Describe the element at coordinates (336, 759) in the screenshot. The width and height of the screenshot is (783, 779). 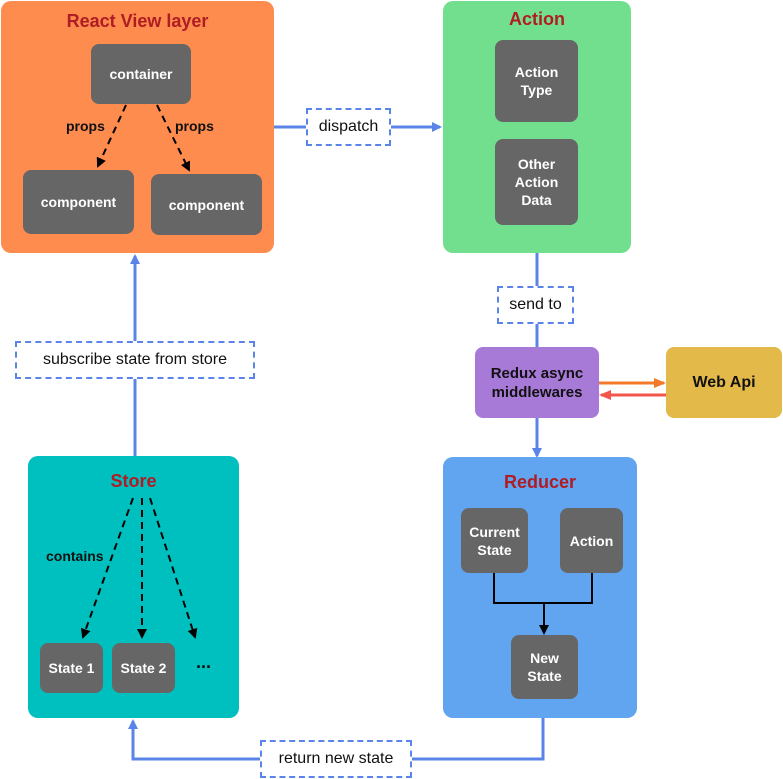
I see `return-new-state-label: return new state` at that location.